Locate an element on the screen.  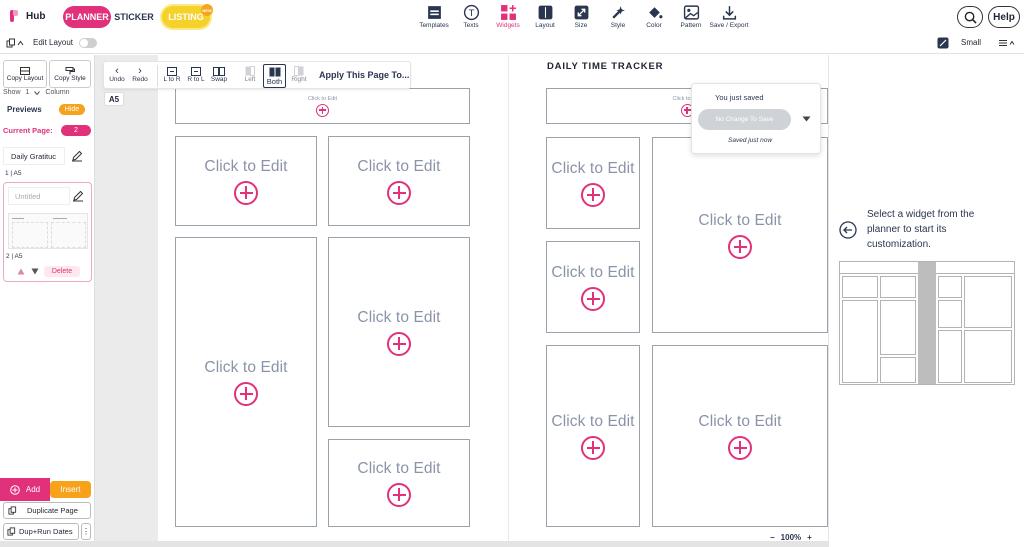
copy-layout-icon is located at coordinates (25, 70).